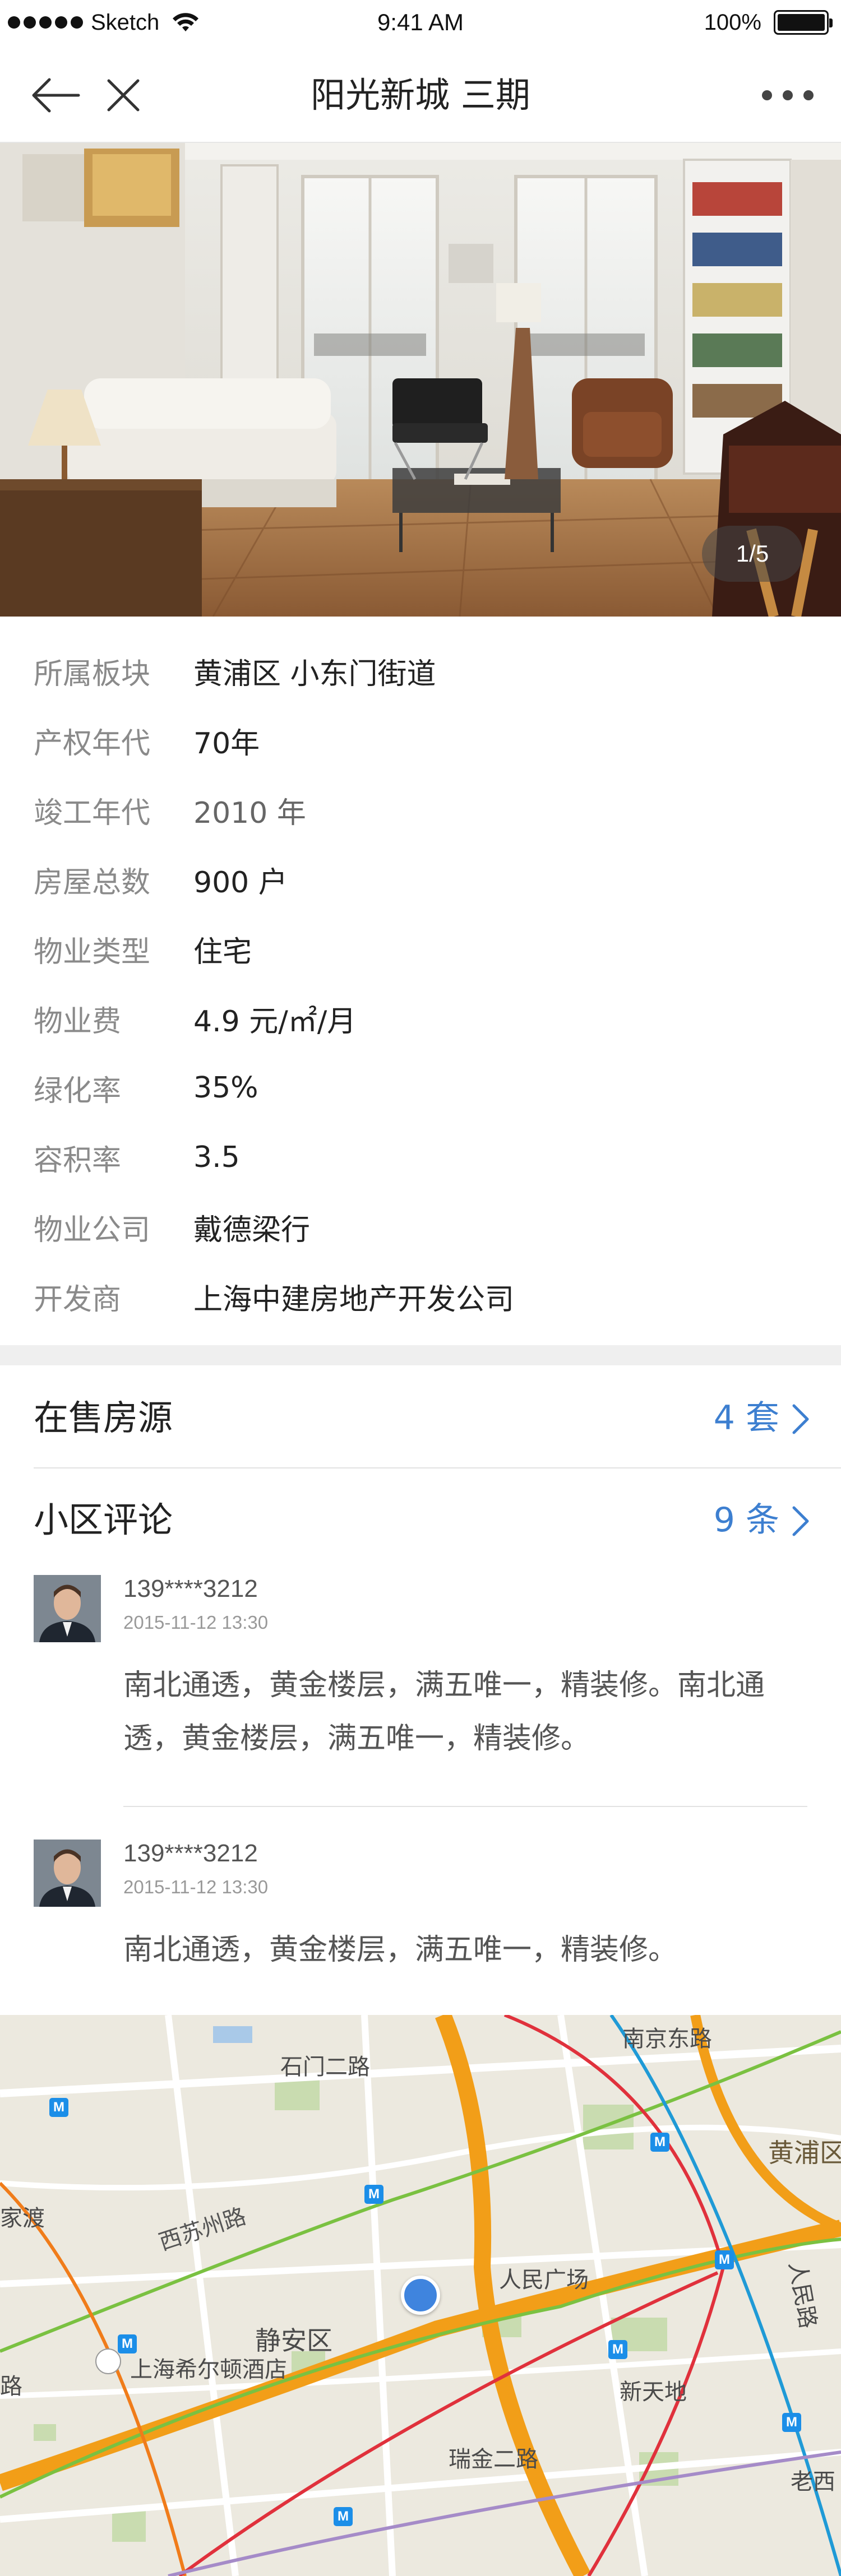 The image size is (841, 2576). Describe the element at coordinates (225, 1088) in the screenshot. I see `info-value: 35%` at that location.